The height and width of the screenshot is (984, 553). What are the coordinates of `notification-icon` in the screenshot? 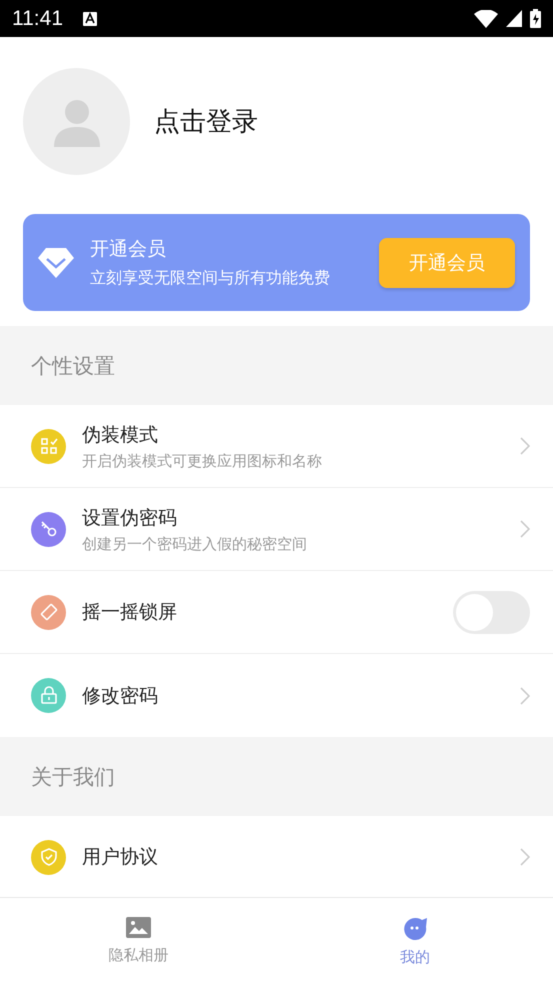 It's located at (90, 19).